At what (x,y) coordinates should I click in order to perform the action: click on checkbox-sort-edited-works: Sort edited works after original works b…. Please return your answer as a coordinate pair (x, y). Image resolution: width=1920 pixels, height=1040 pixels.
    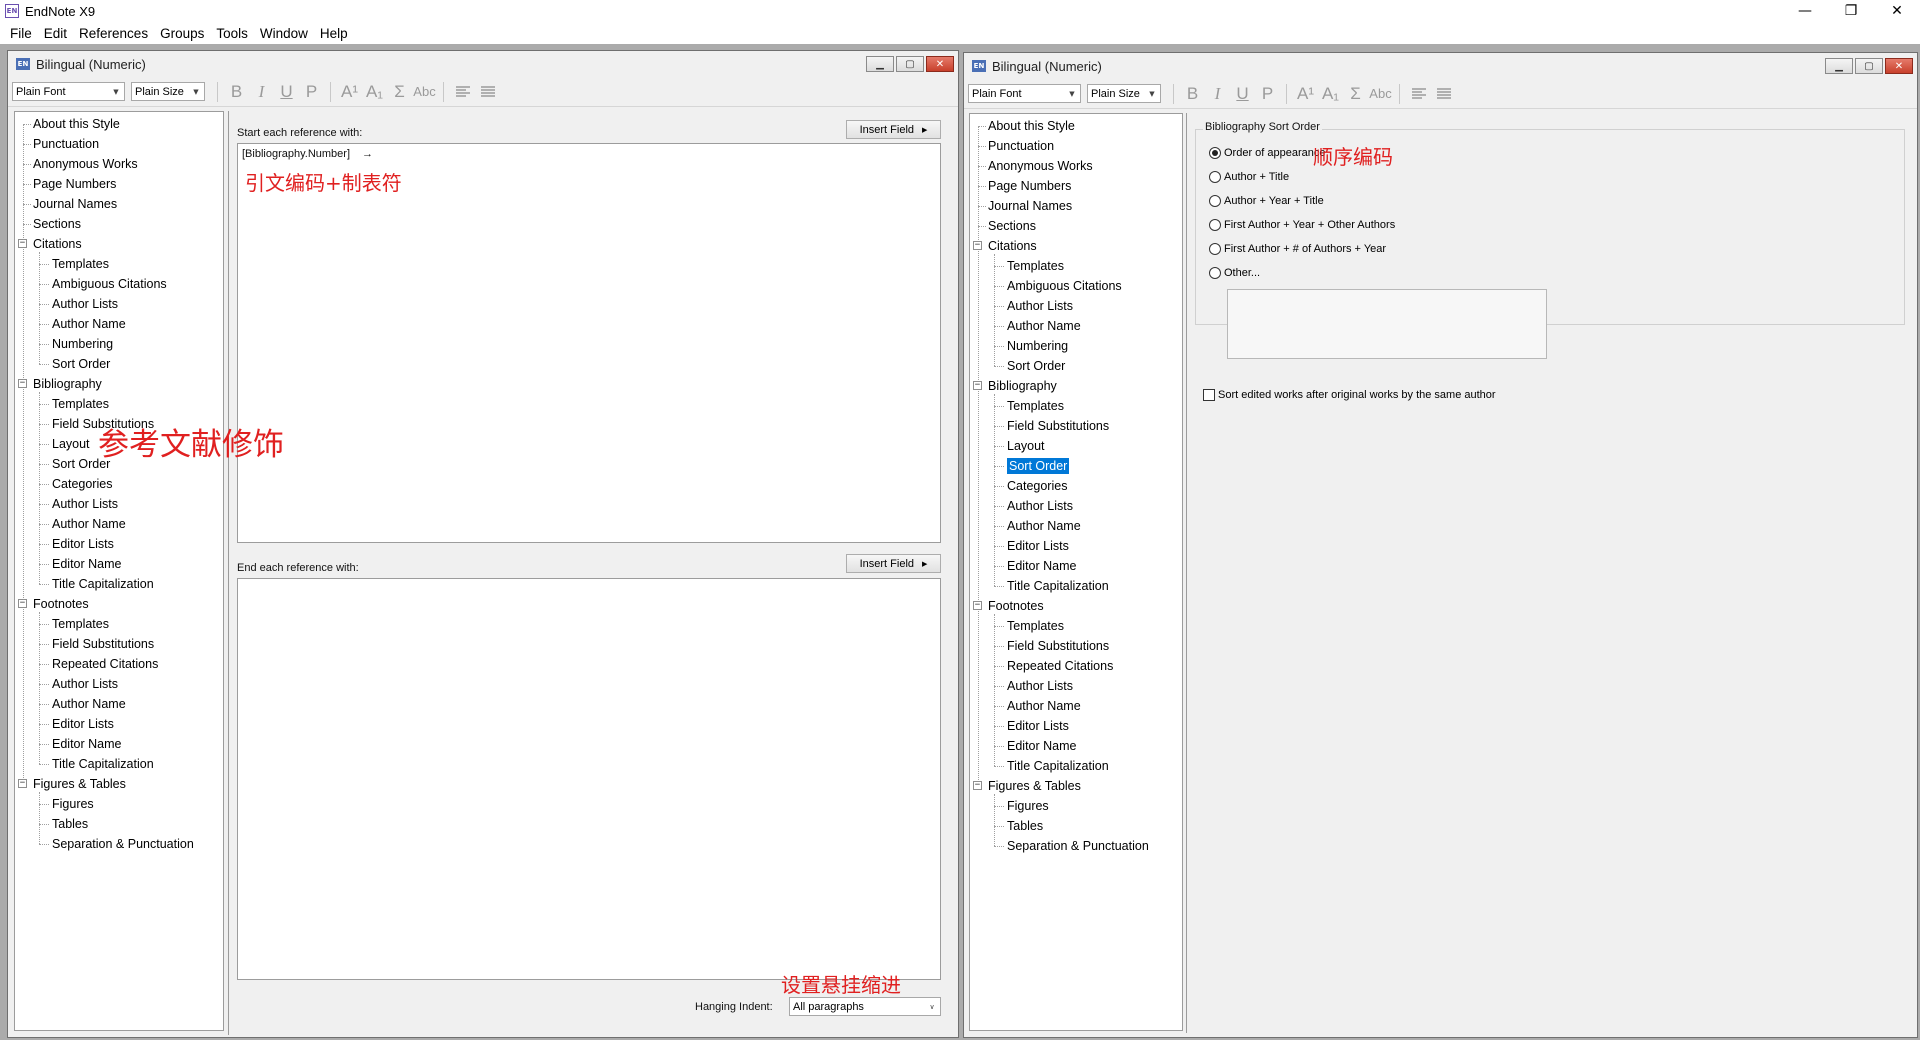
    Looking at the image, I should click on (1349, 395).